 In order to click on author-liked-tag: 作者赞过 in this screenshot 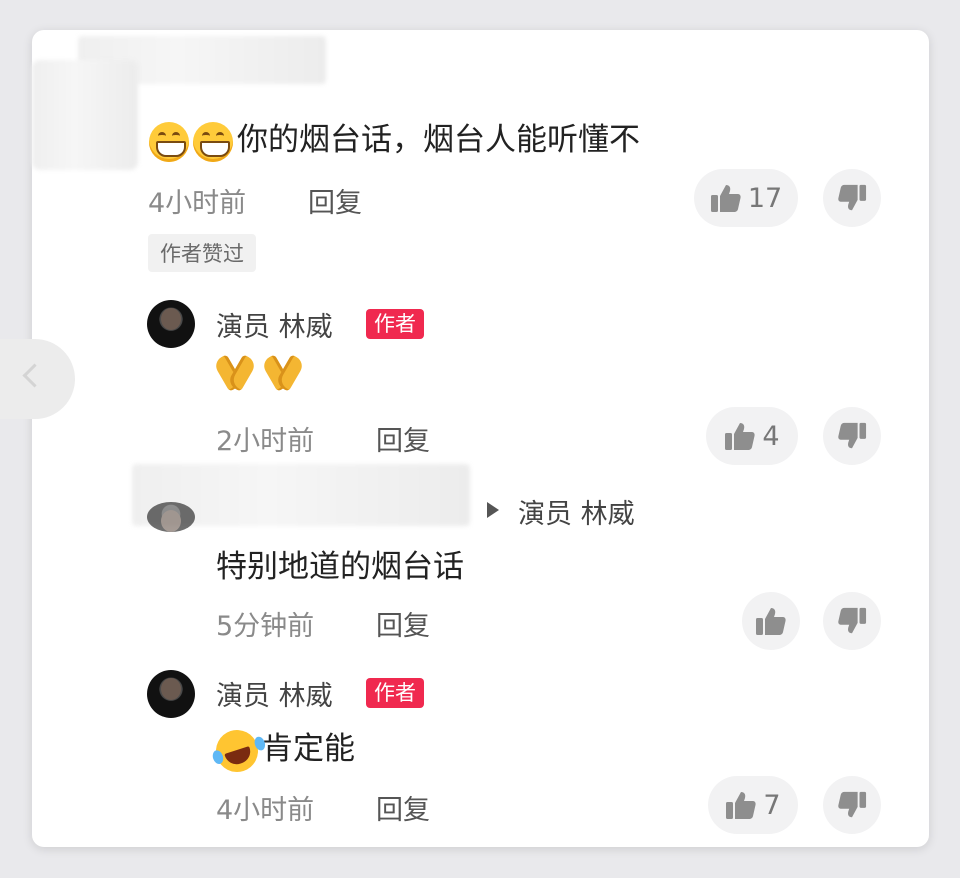, I will do `click(202, 253)`.